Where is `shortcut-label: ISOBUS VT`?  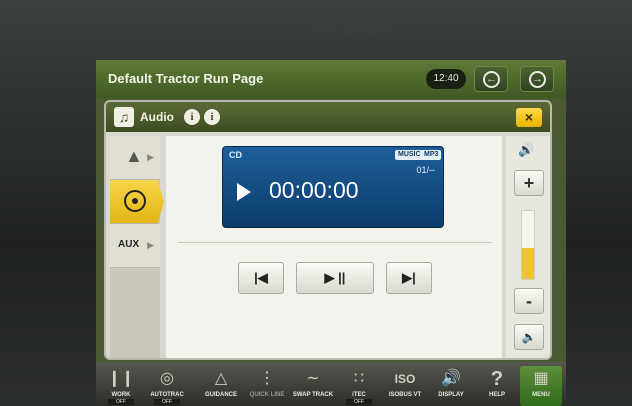 shortcut-label: ISOBUS VT is located at coordinates (405, 395).